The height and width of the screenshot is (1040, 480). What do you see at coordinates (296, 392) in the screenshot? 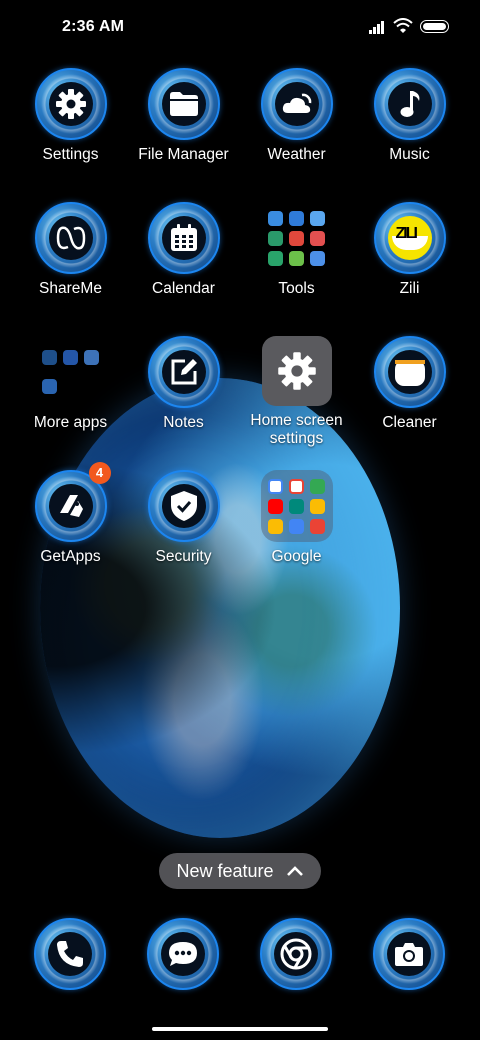
I see `app-home-screen-settings: Home screen settings` at bounding box center [296, 392].